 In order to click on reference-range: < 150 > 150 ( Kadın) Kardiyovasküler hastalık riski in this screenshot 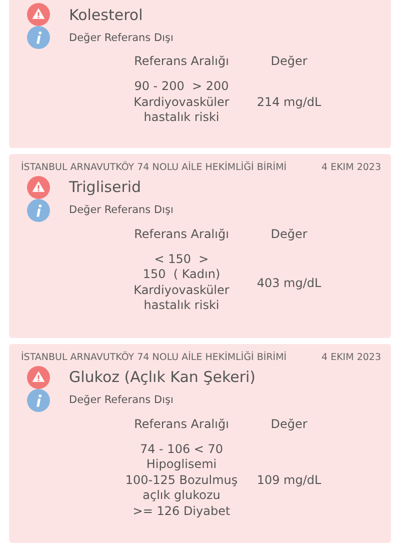, I will do `click(181, 283)`.